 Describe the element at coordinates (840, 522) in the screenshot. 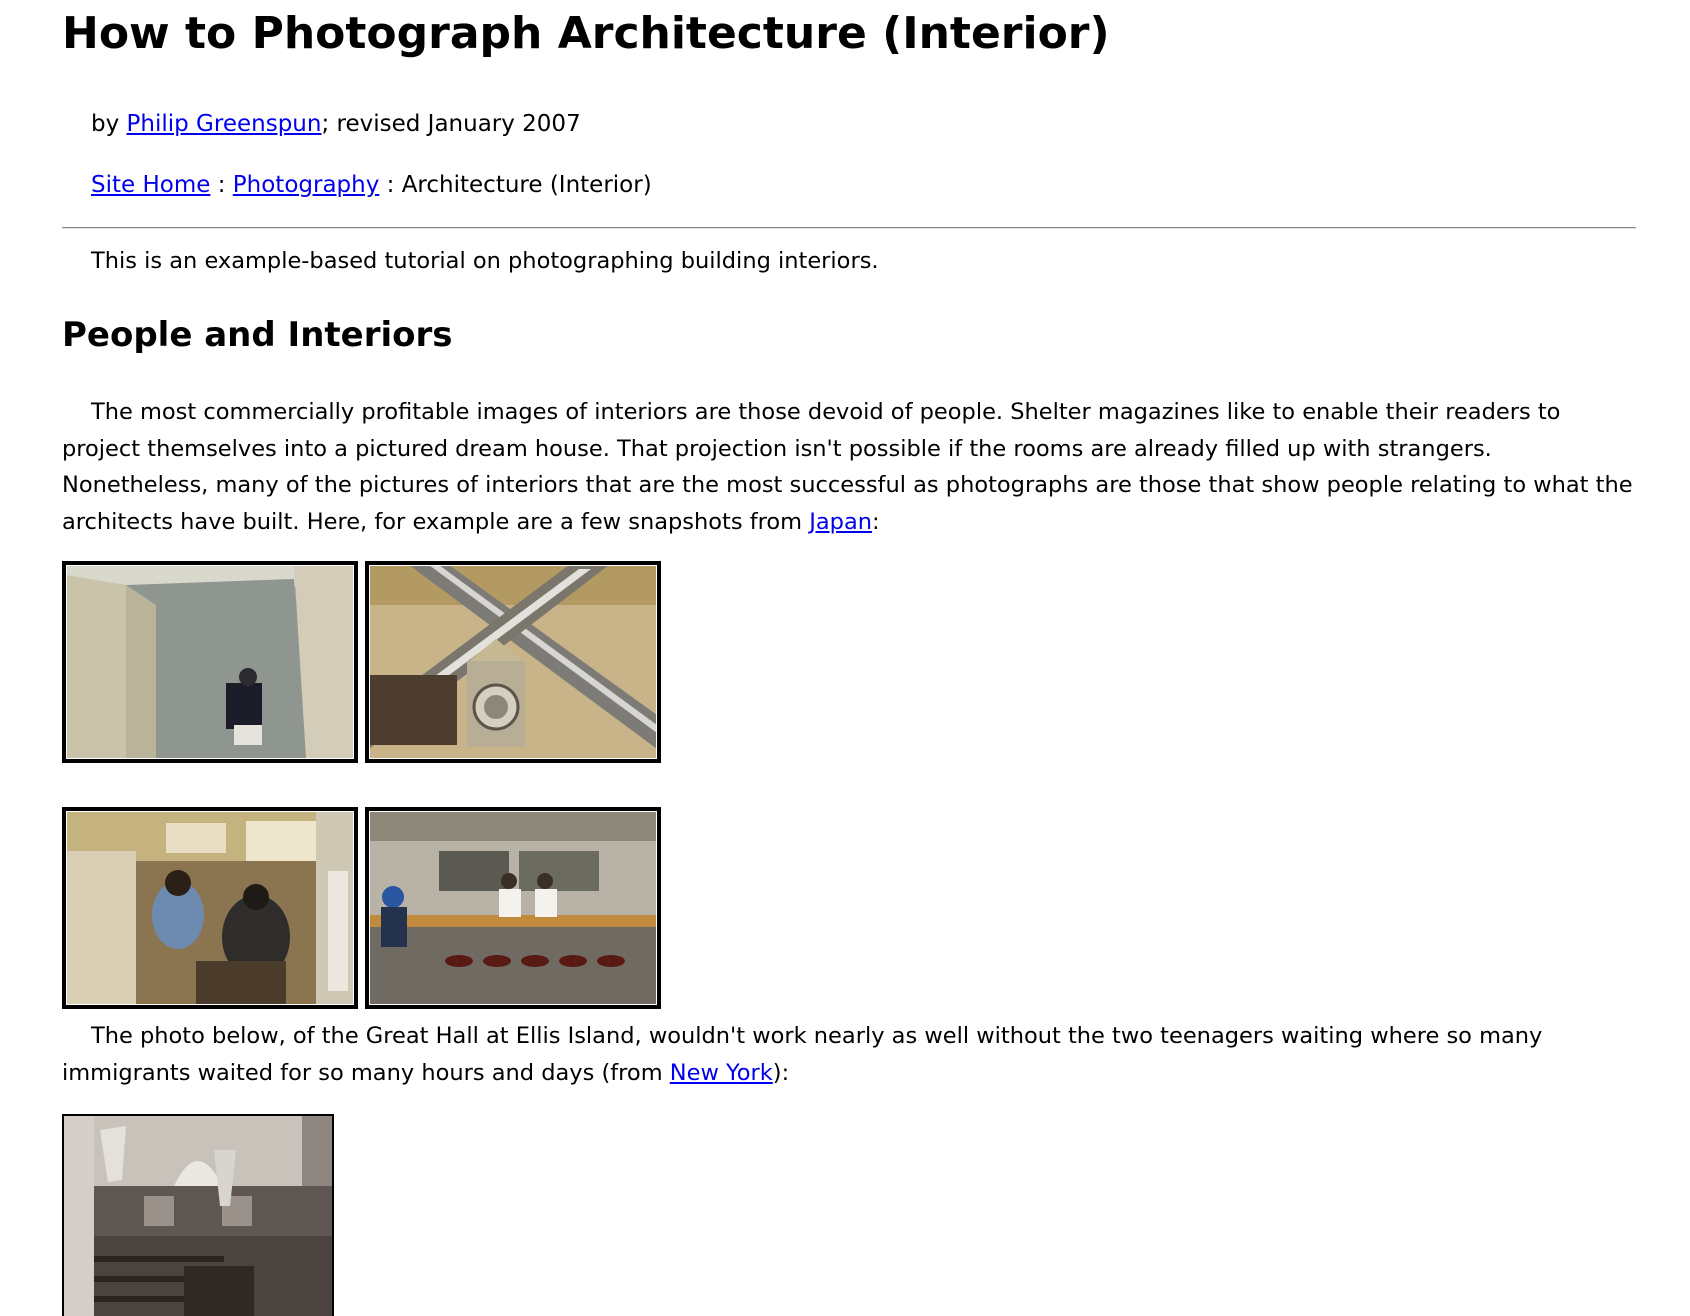

I see `japan-link: Japan` at that location.